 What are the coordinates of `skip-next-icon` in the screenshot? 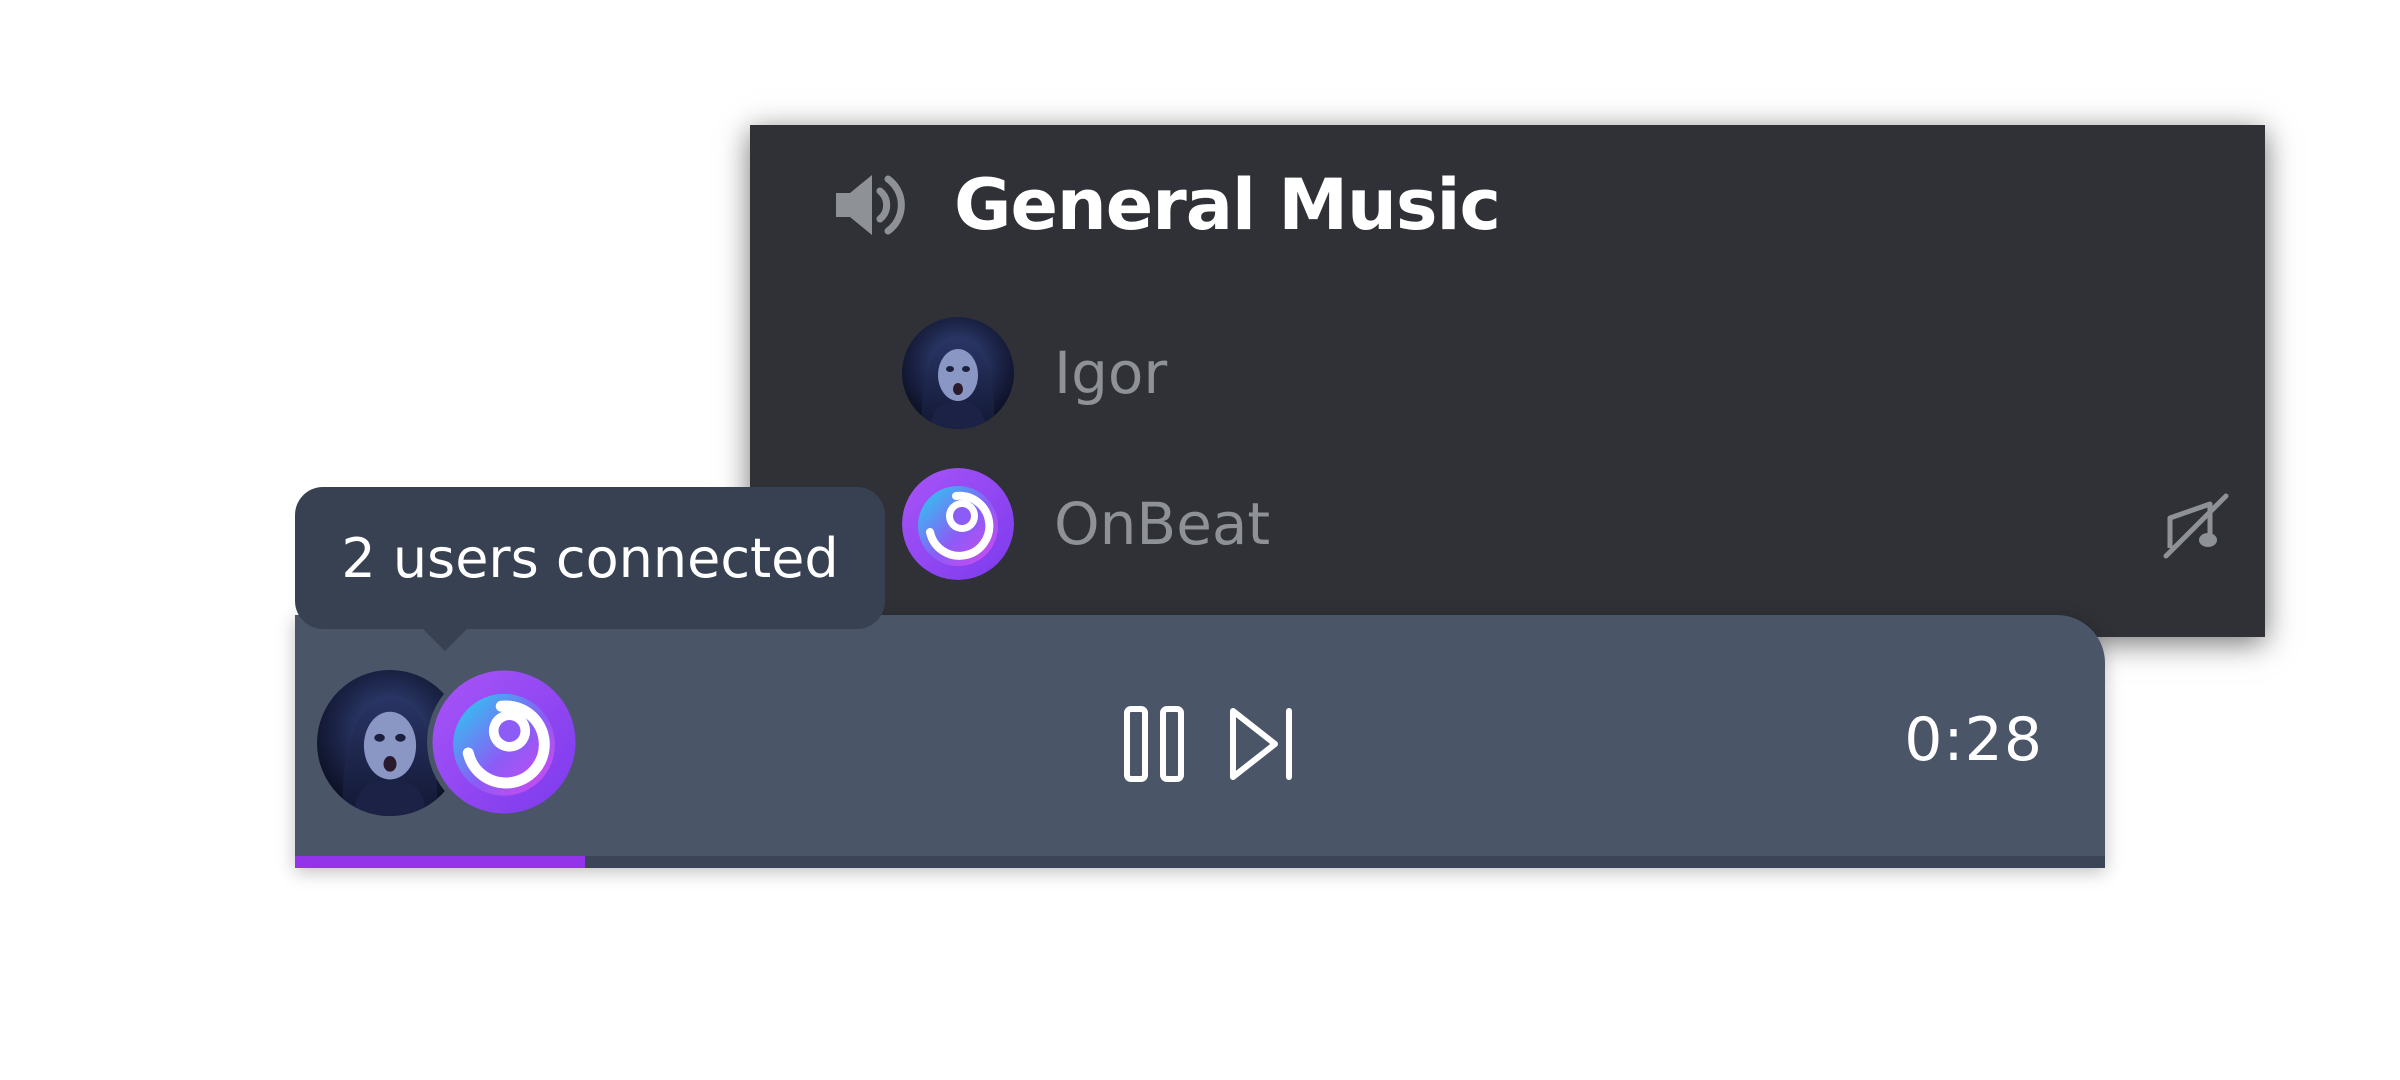 It's located at (1262, 746).